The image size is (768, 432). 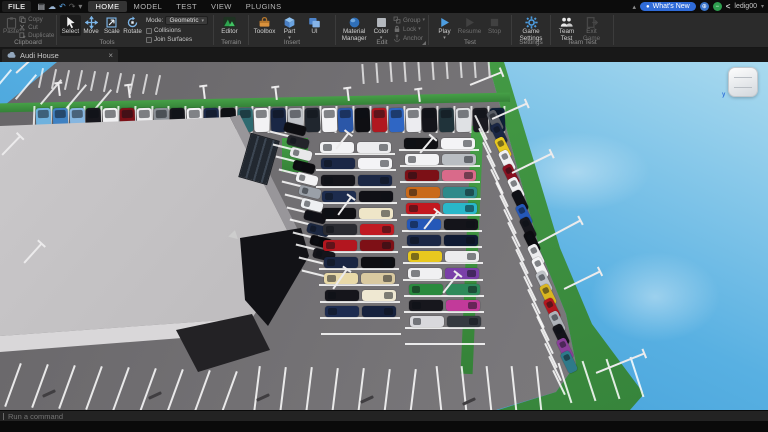 What do you see at coordinates (36, 27) in the screenshot?
I see `cut-button: Cut` at bounding box center [36, 27].